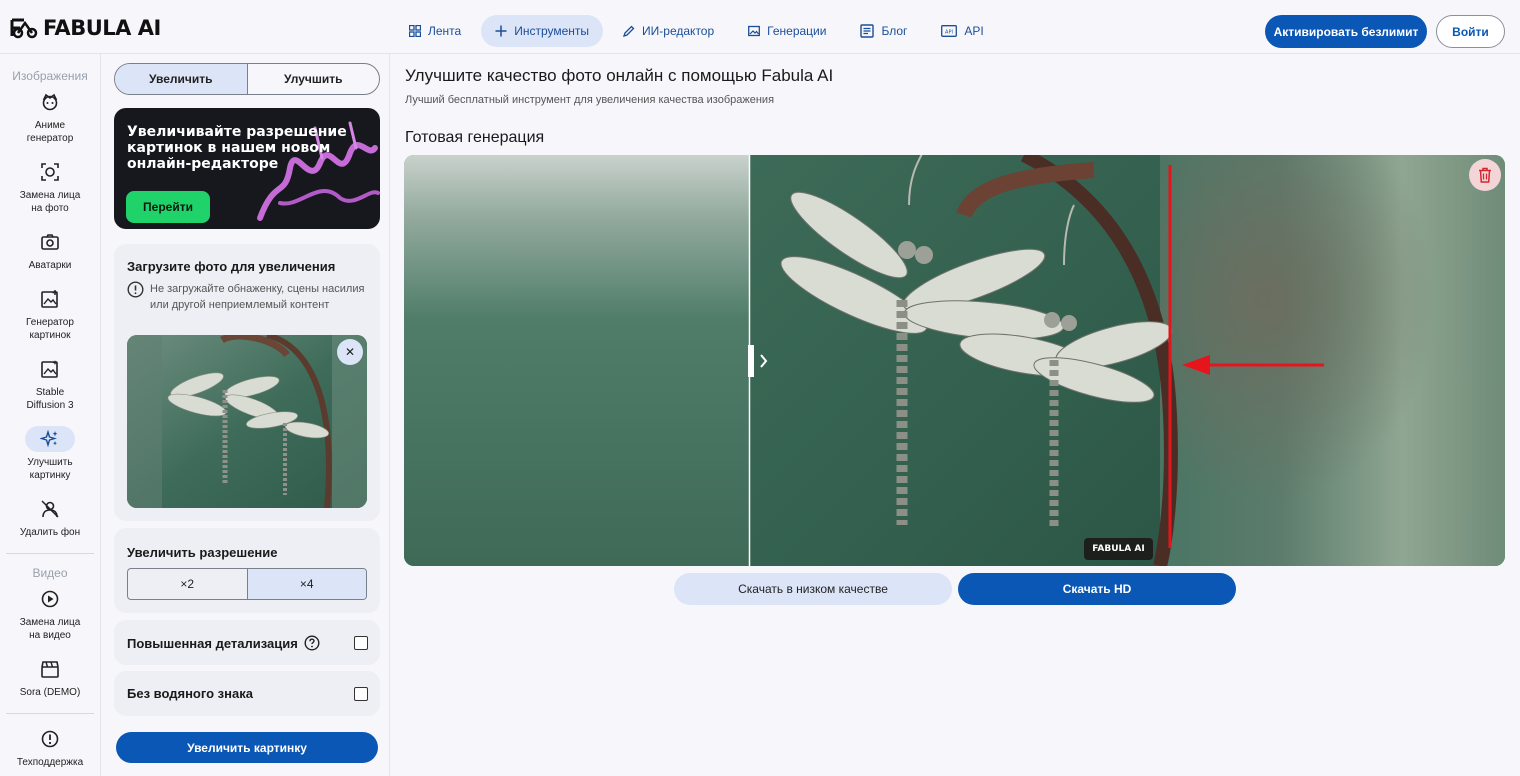  What do you see at coordinates (475, 137) in the screenshot?
I see `result-title: Готовая генерация` at bounding box center [475, 137].